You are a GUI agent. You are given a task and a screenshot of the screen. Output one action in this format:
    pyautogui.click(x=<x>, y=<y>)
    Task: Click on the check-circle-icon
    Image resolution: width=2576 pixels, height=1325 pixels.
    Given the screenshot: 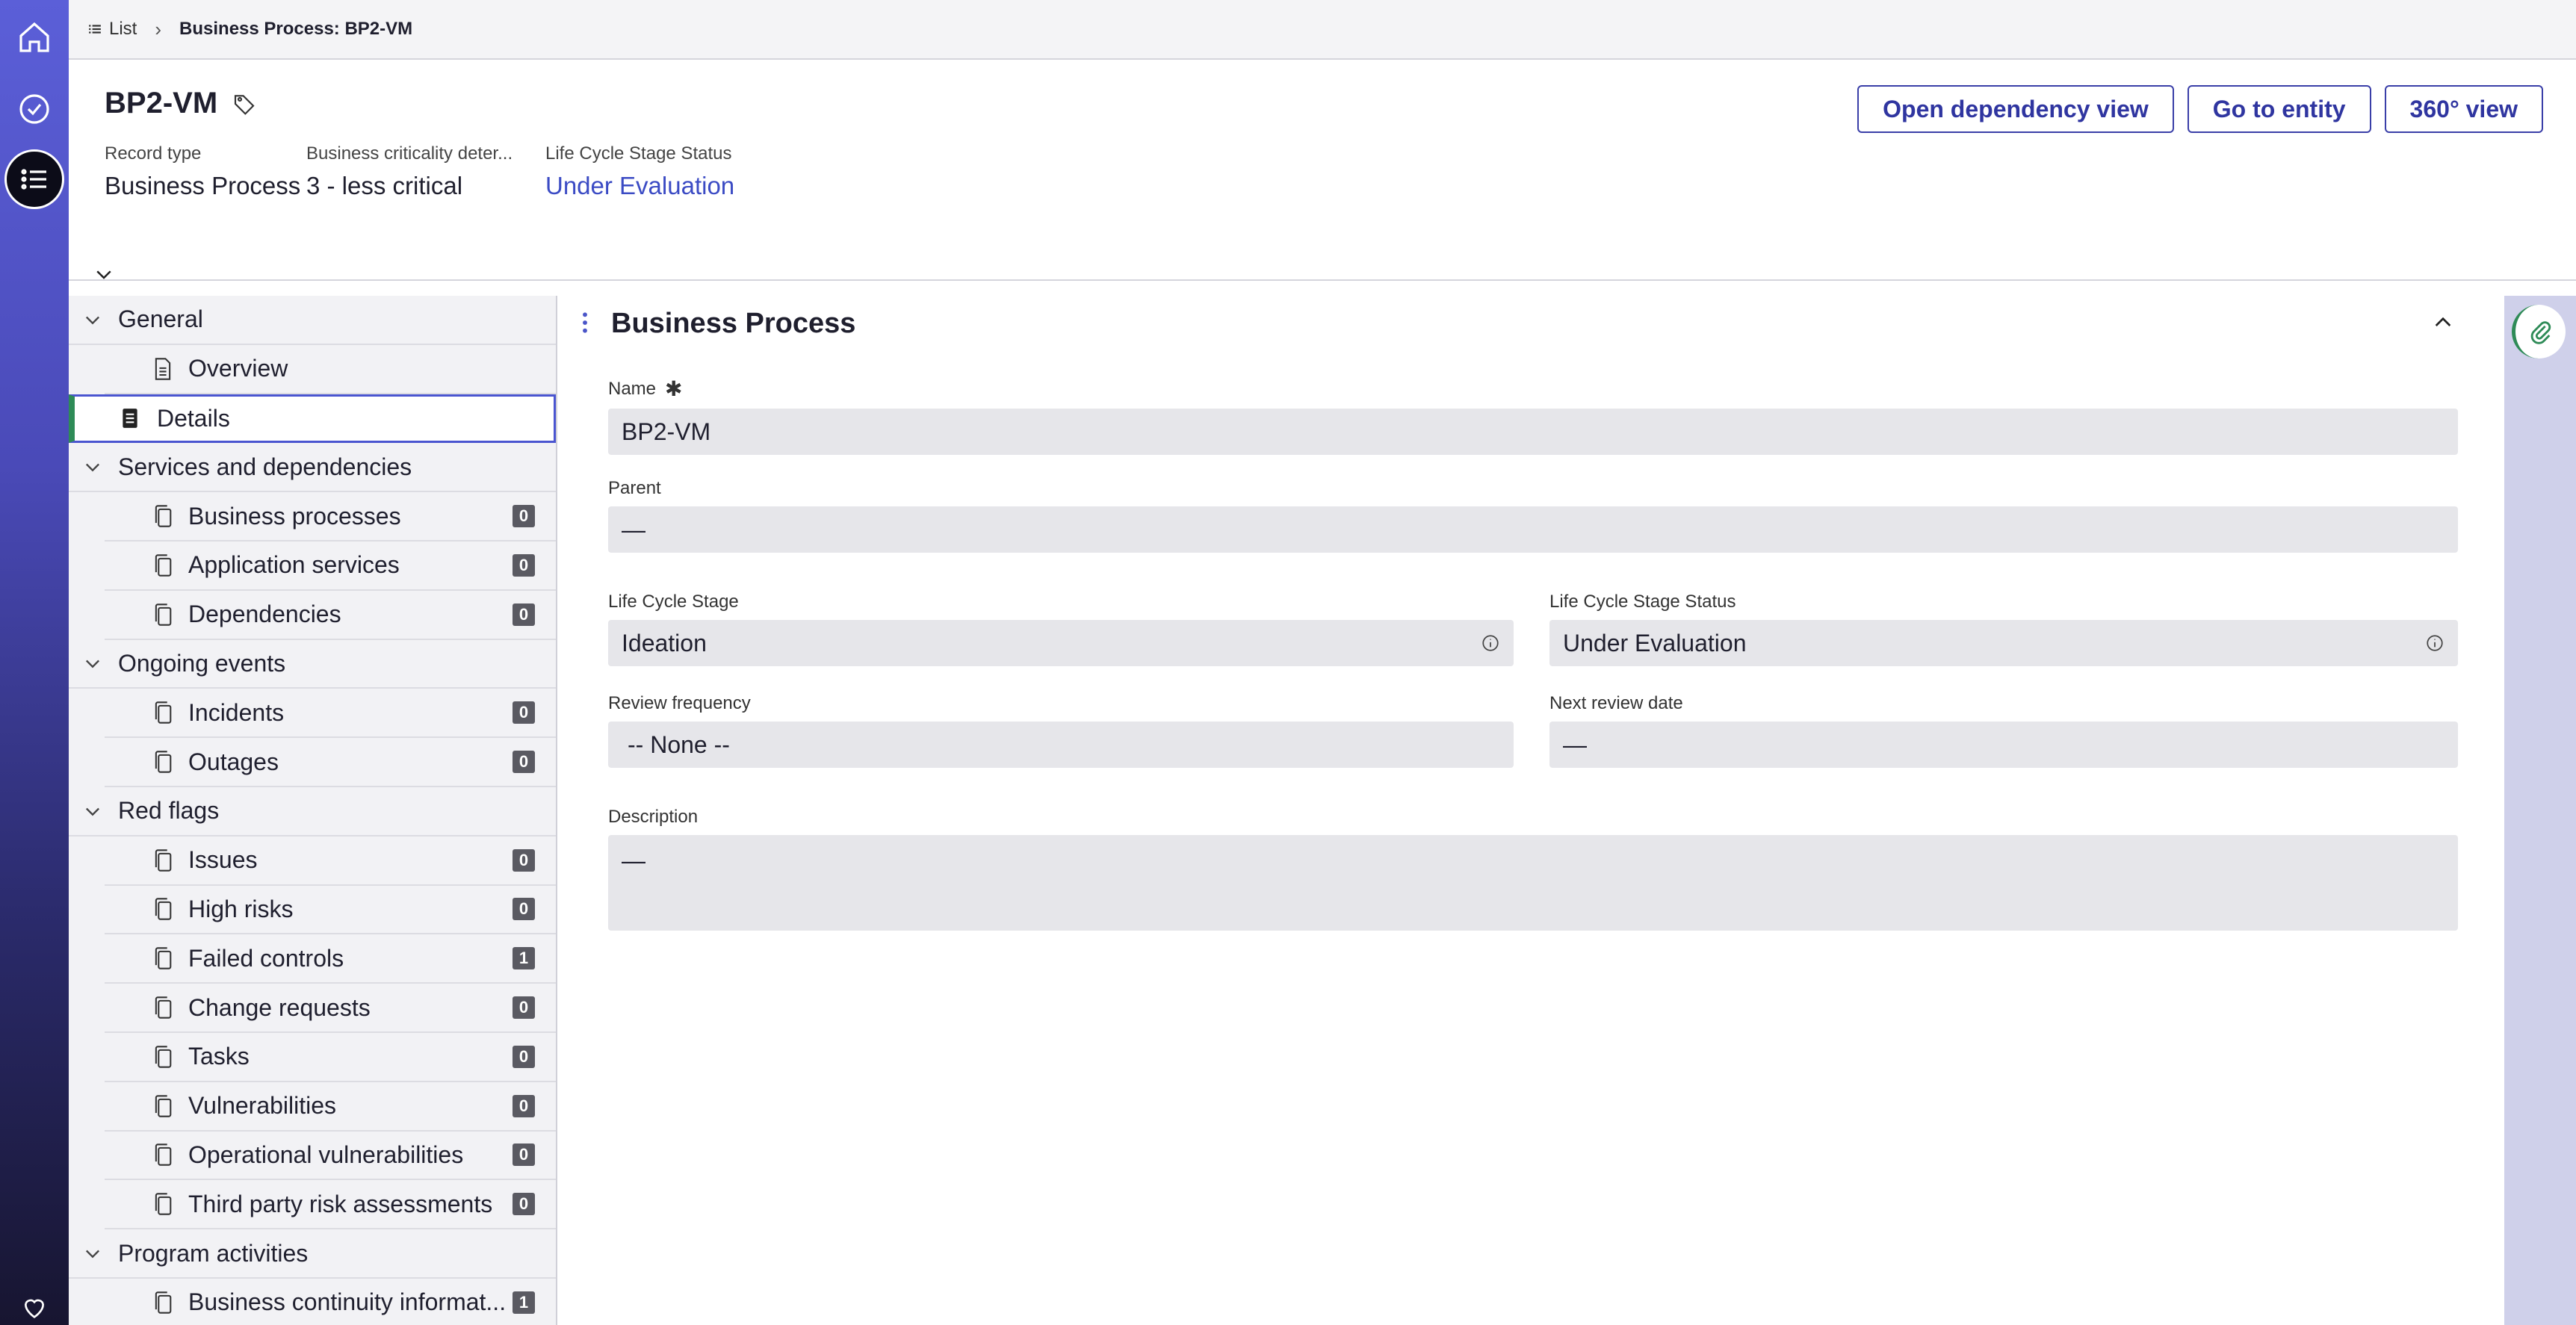 What is the action you would take?
    pyautogui.click(x=34, y=109)
    